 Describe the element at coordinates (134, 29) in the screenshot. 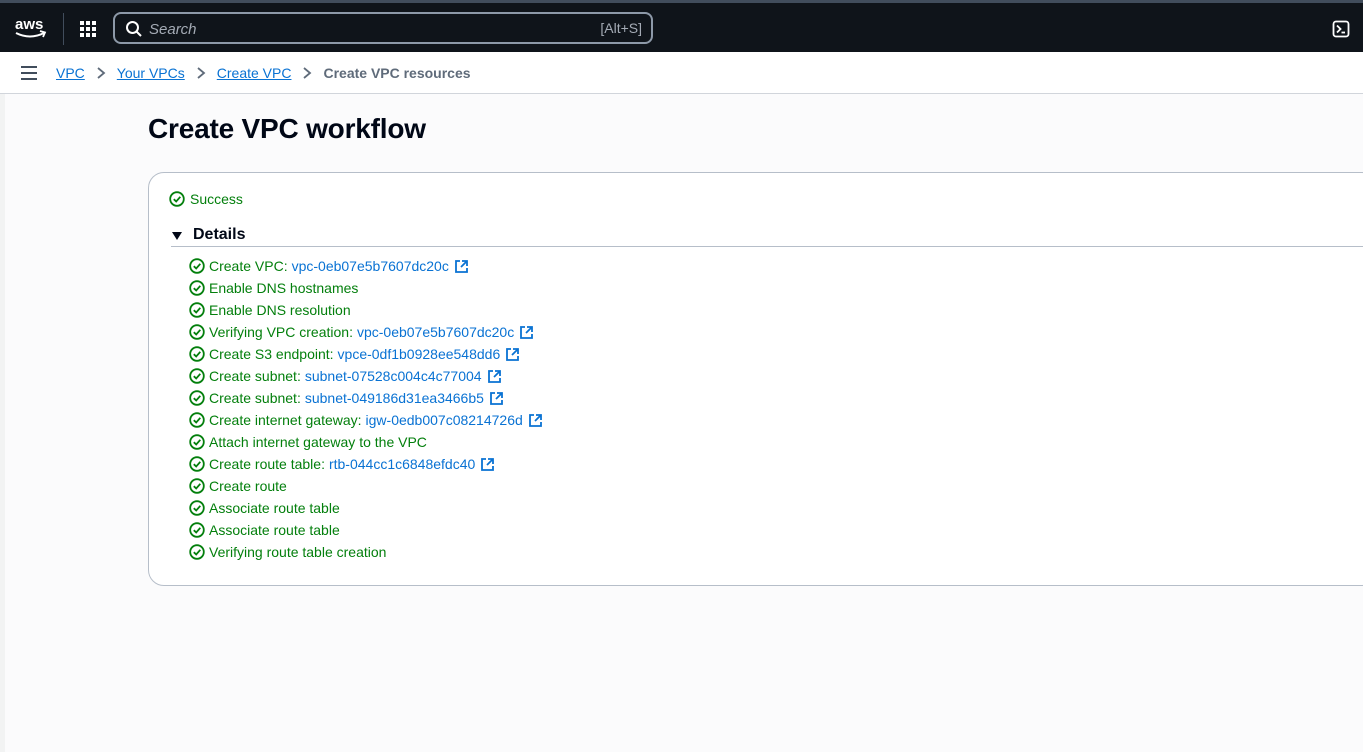

I see `search-icon` at that location.